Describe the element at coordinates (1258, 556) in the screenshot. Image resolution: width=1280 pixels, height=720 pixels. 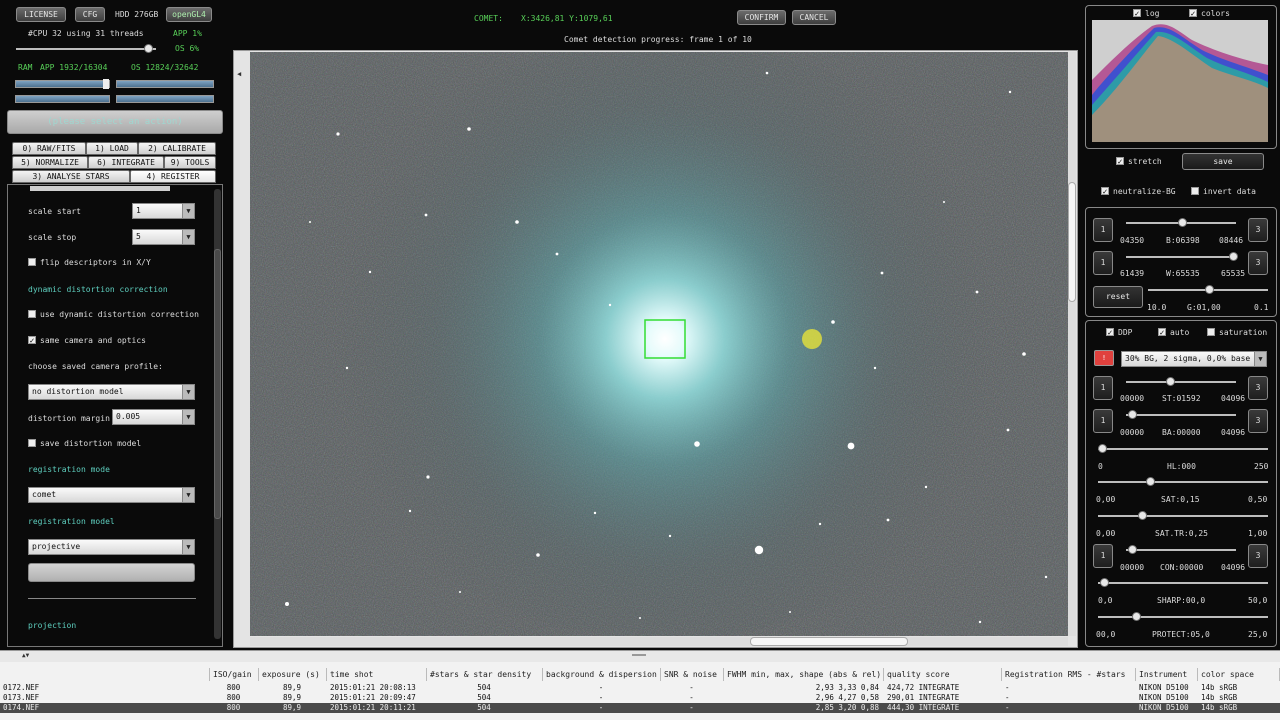
I see `con-right-button: 3` at that location.